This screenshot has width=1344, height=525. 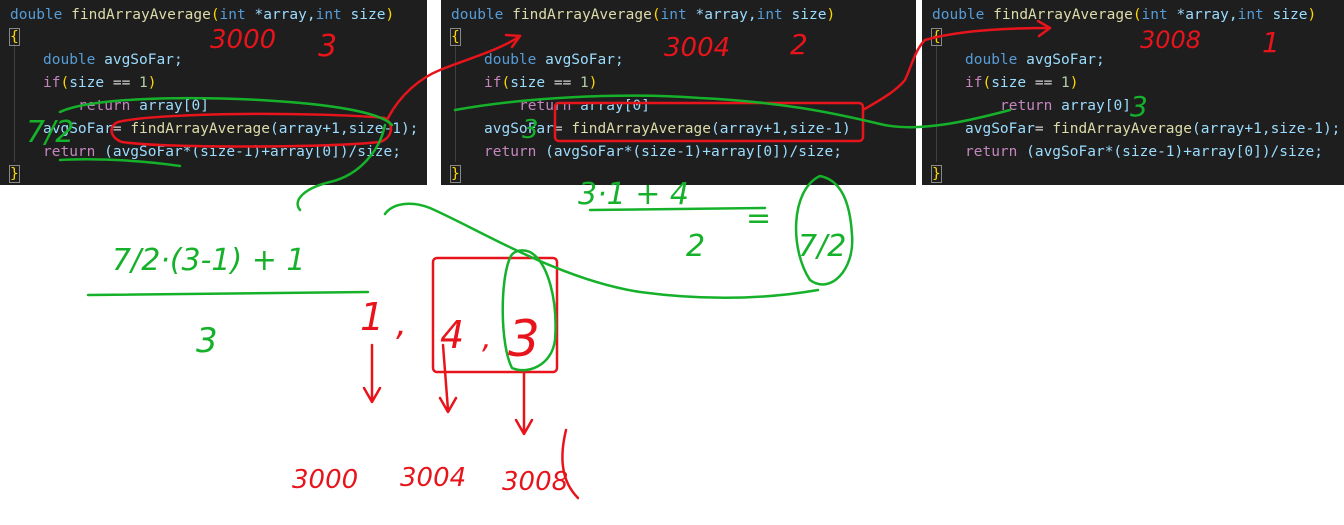 I want to click on hw-formula-right-result: 7/2, so click(x=822, y=246).